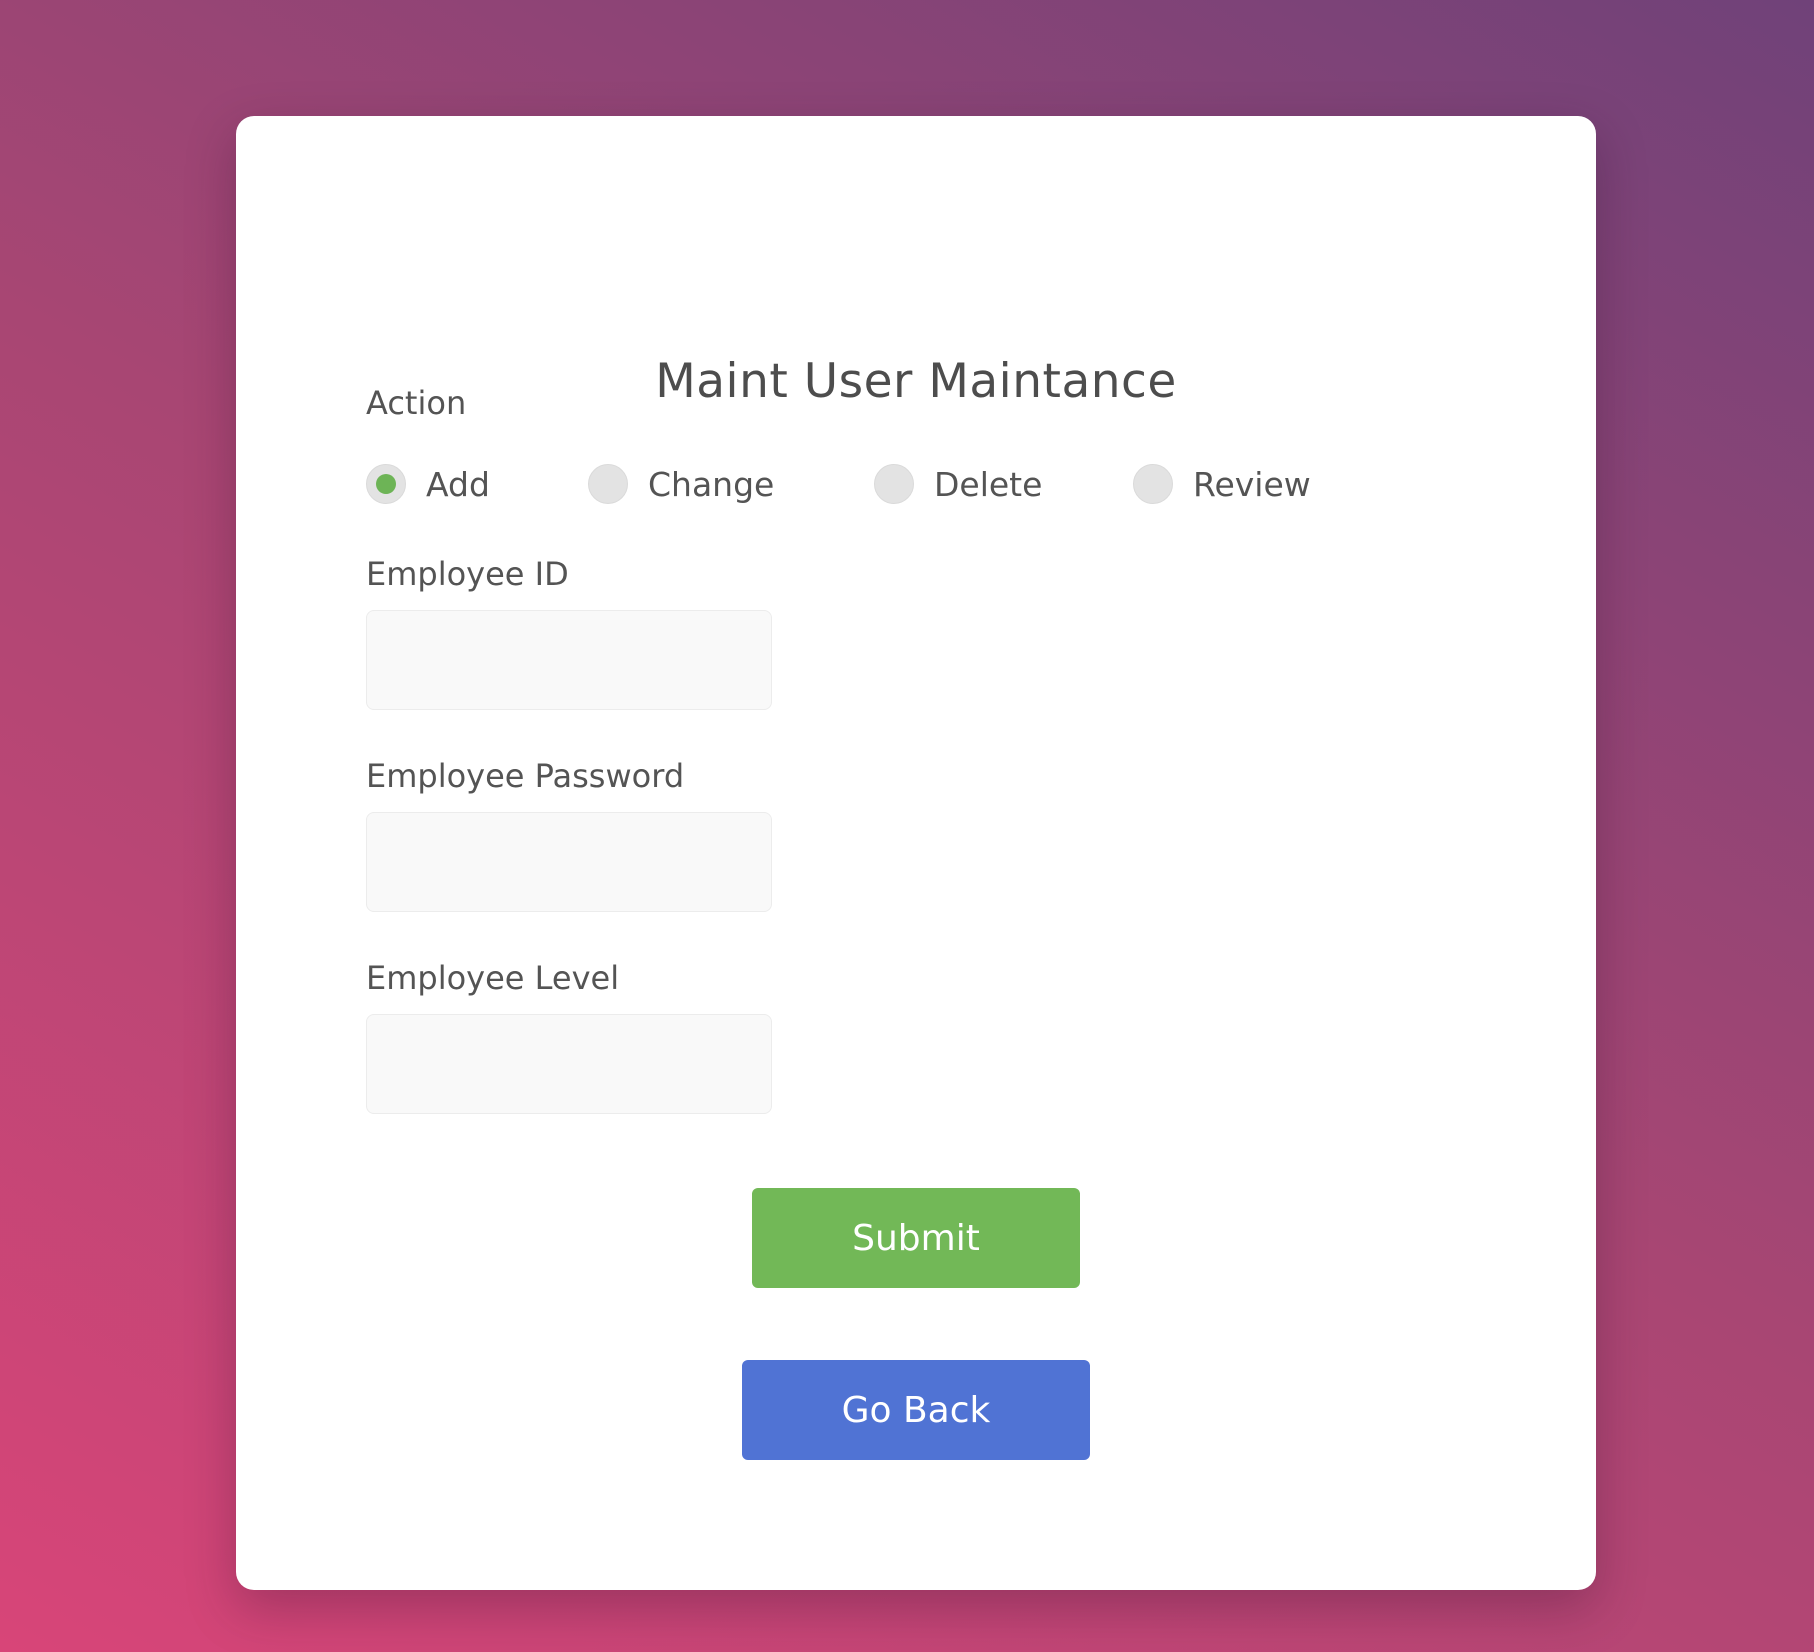 Image resolution: width=1814 pixels, height=1652 pixels. Describe the element at coordinates (1252, 484) in the screenshot. I see `radio-review-label: Review` at that location.